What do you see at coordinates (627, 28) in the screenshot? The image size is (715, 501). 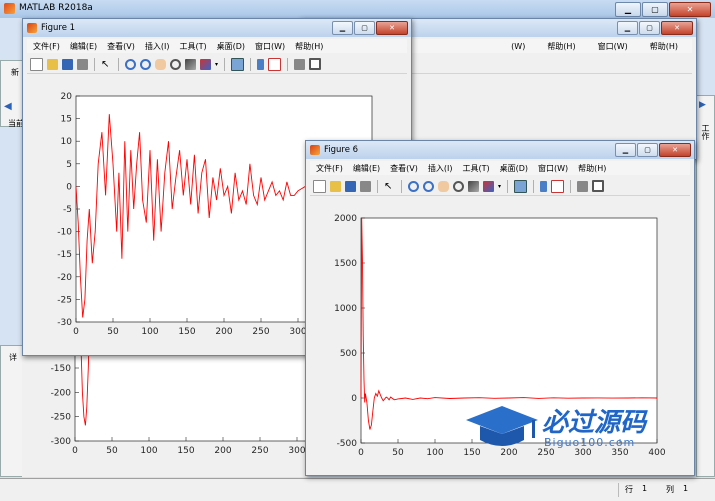 I see `bg-minimize-button: ▁` at bounding box center [627, 28].